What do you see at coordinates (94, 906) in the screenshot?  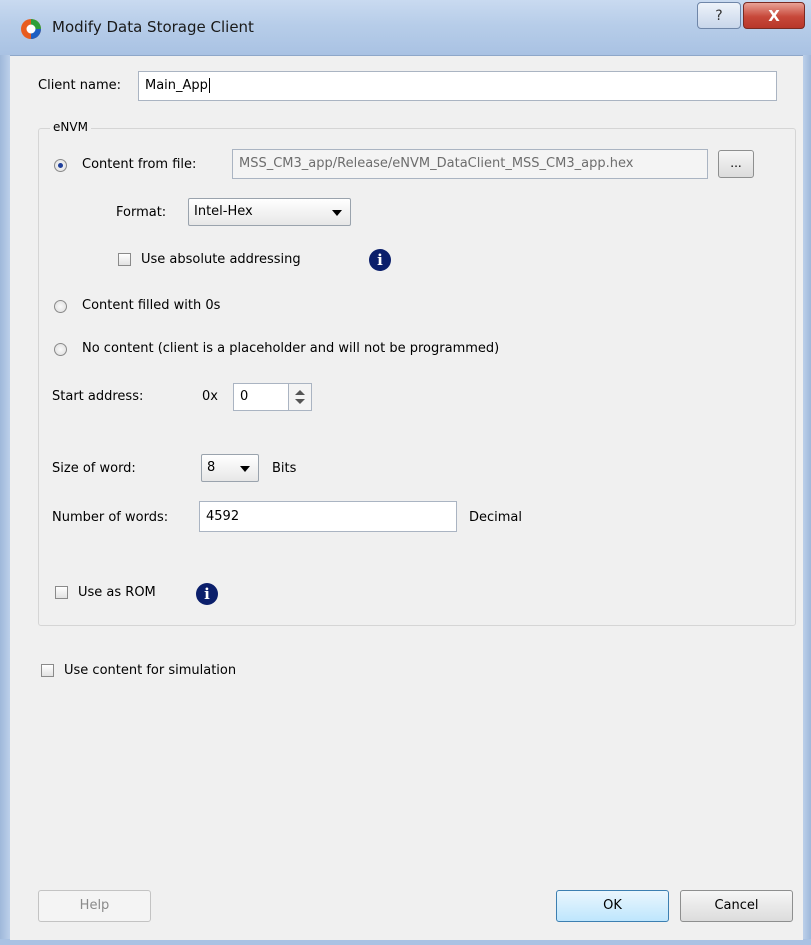 I see `help-button: Help` at bounding box center [94, 906].